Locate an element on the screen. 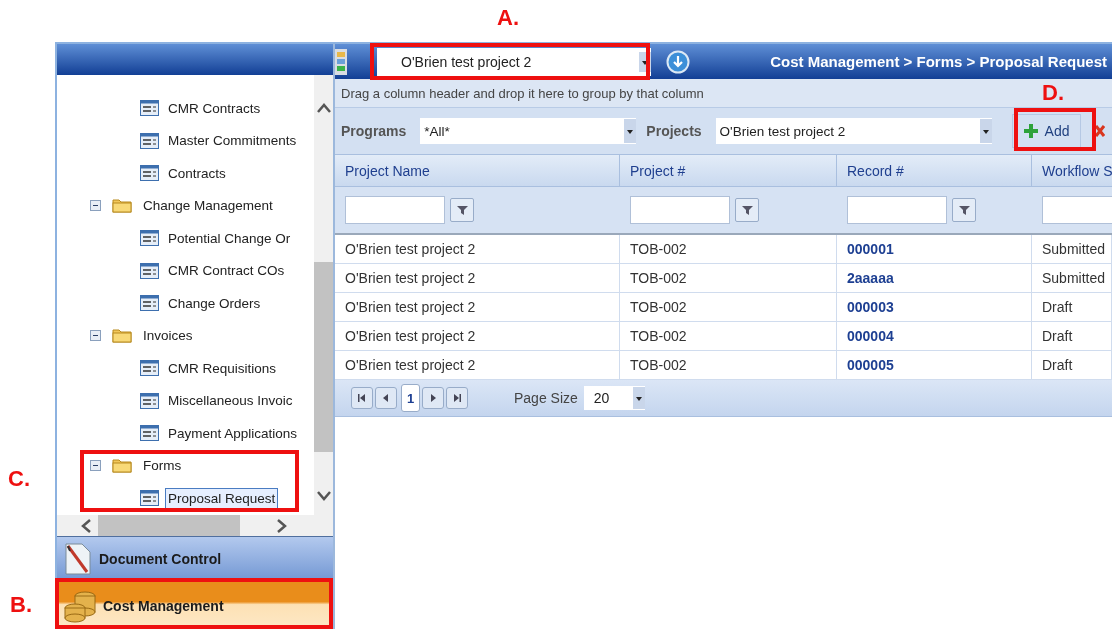 Image resolution: width=1112 pixels, height=629 pixels. next-page-icon is located at coordinates (433, 398).